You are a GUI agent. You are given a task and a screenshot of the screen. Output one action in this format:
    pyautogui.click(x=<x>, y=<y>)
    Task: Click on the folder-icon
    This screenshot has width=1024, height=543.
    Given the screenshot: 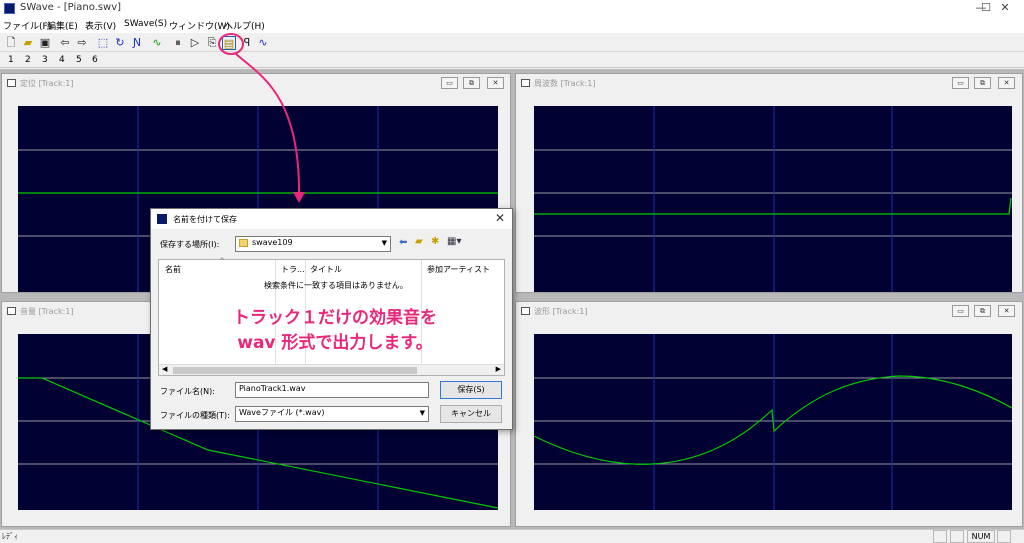 What is the action you would take?
    pyautogui.click(x=243, y=242)
    